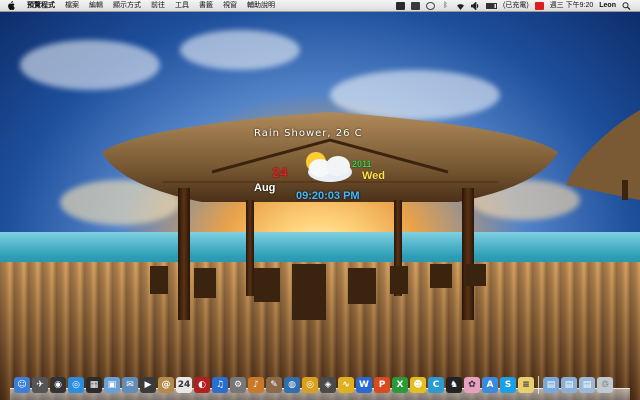 Image resolution: width=640 pixels, height=400 pixels. I want to click on date-month: Aug, so click(265, 188).